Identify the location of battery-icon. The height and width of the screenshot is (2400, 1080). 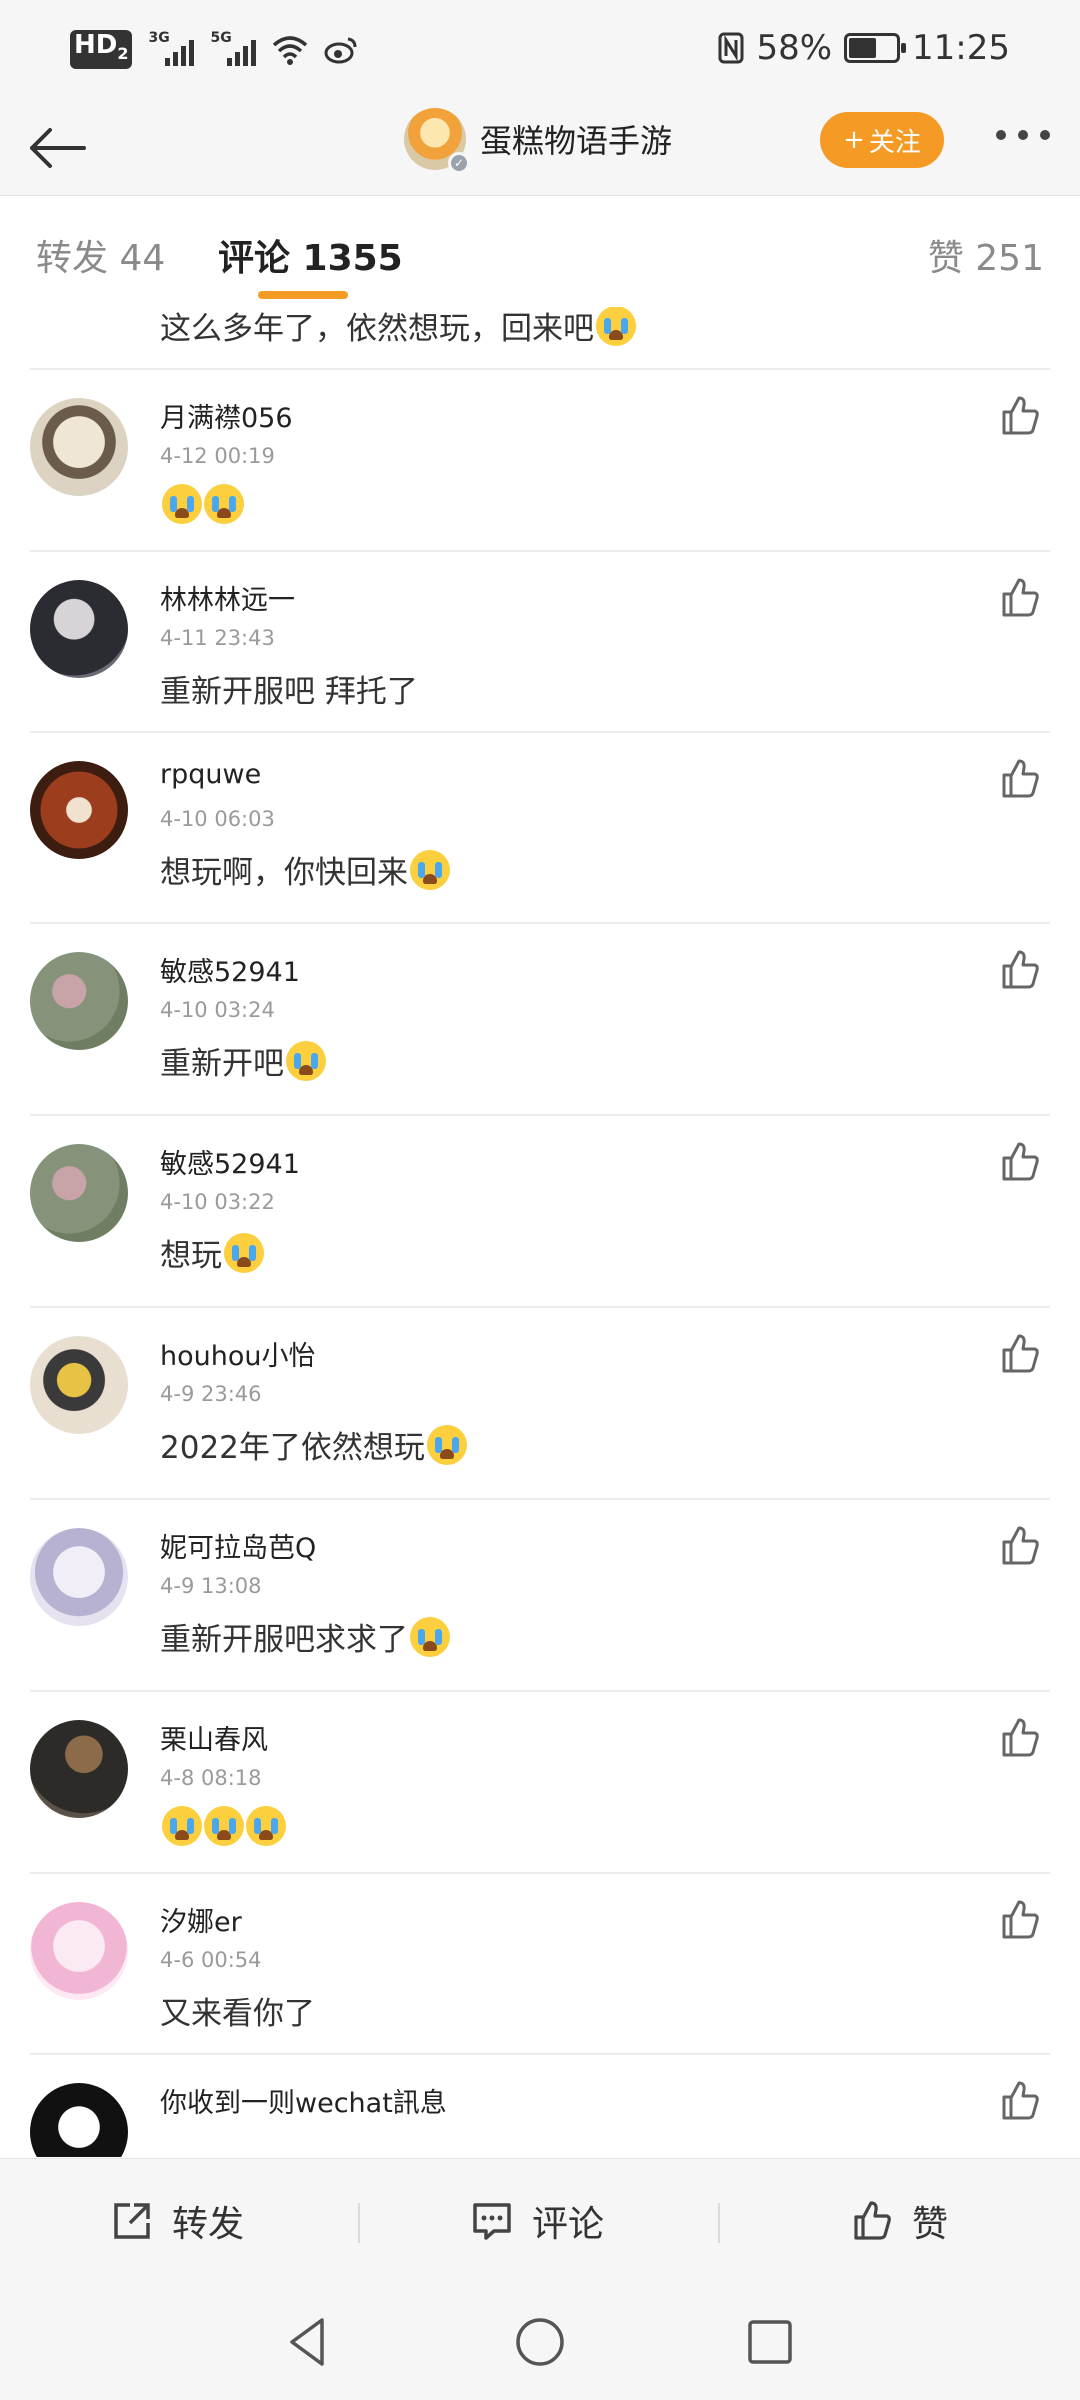
(875, 48).